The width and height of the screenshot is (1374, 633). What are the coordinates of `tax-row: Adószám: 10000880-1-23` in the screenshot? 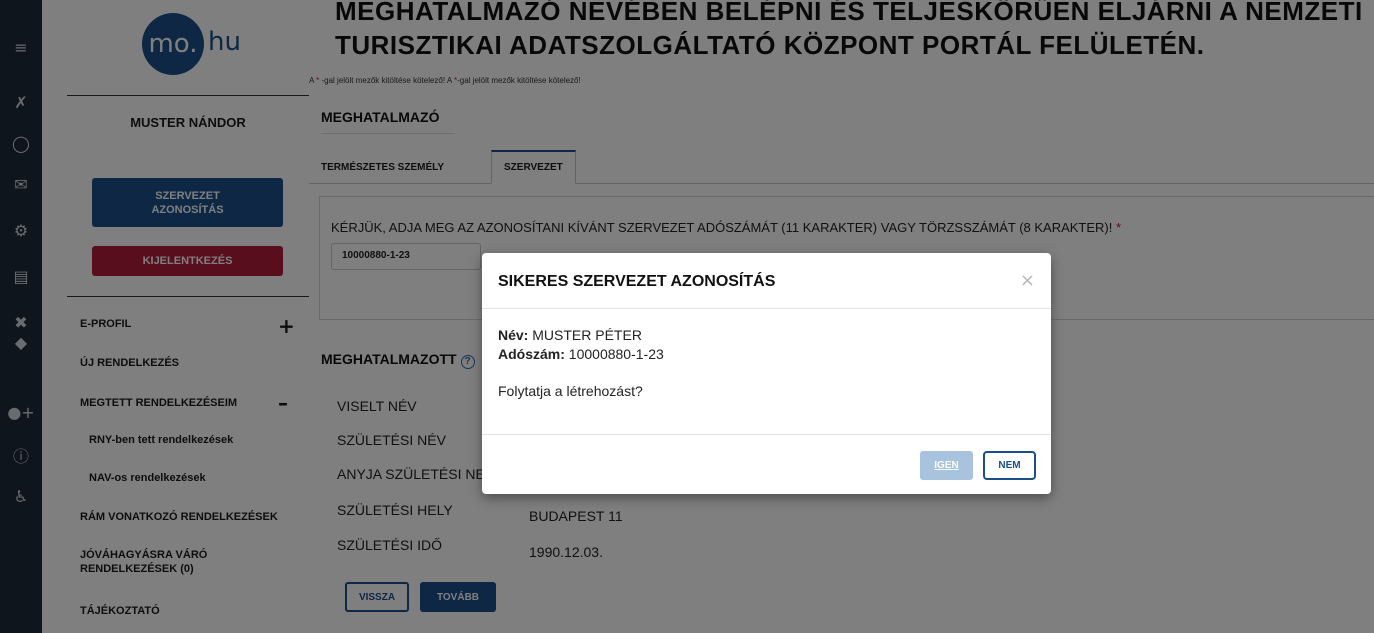 It's located at (581, 354).